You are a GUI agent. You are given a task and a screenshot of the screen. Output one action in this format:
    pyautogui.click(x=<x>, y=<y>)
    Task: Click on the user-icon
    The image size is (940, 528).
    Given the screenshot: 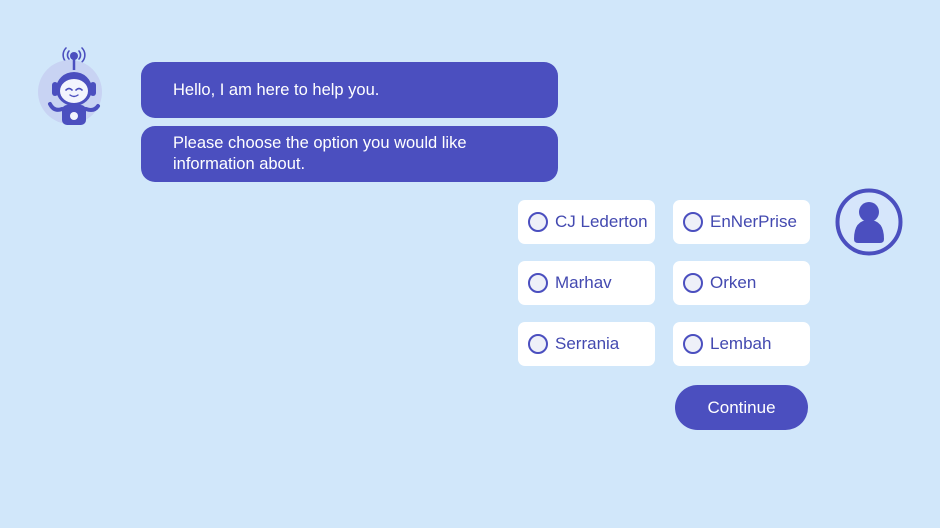 What is the action you would take?
    pyautogui.click(x=869, y=222)
    